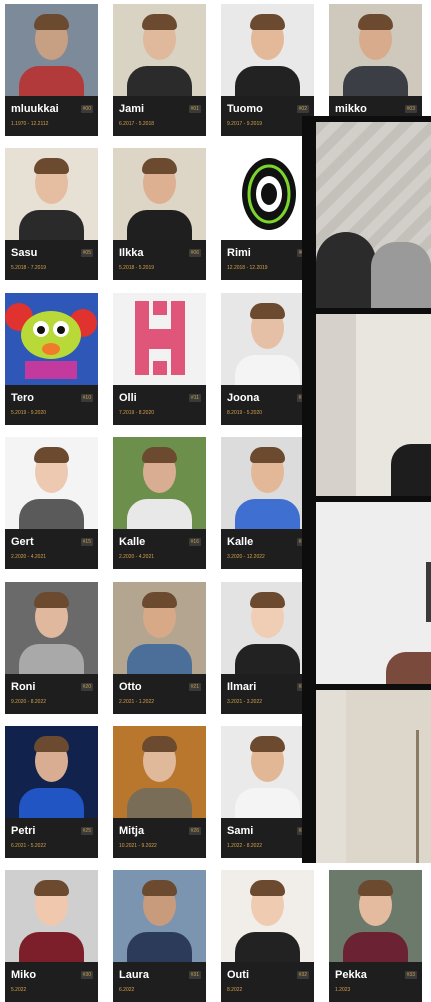  I want to click on member-card: Joona#128.2019 - 5.2020, so click(267, 359).